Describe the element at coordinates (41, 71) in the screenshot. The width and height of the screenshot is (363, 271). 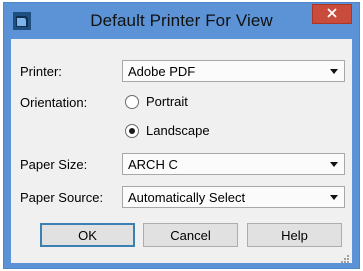
I see `printer-label: Printer:` at that location.